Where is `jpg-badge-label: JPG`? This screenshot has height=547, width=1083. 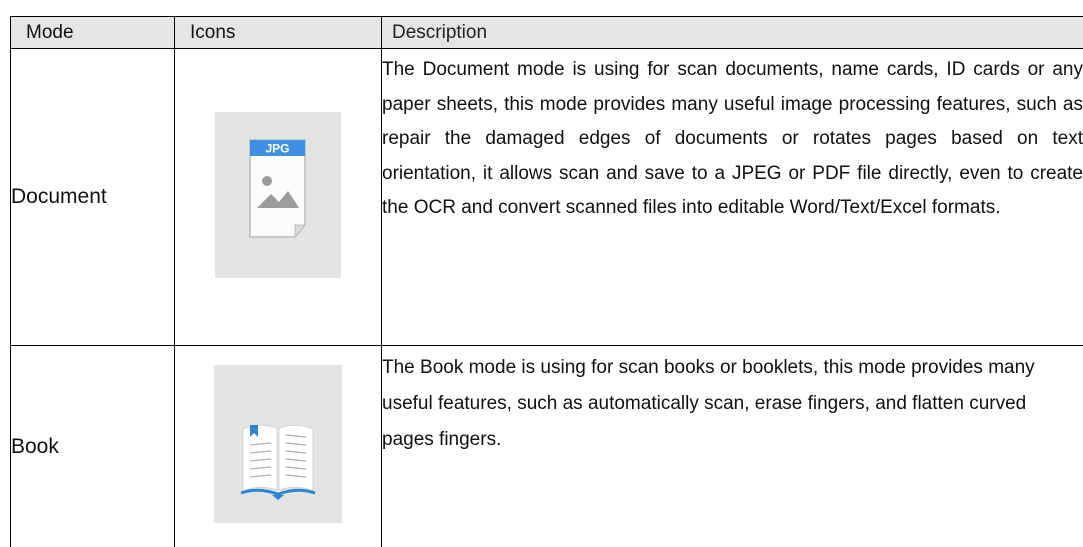
jpg-badge-label: JPG is located at coordinates (277, 148).